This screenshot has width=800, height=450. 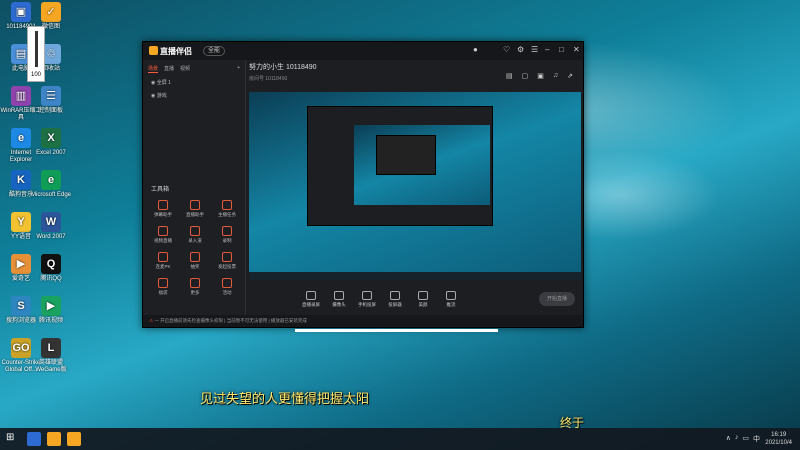 I want to click on desktop-icon-label: 英雄联盟 WeGame版, so click(x=51, y=366).